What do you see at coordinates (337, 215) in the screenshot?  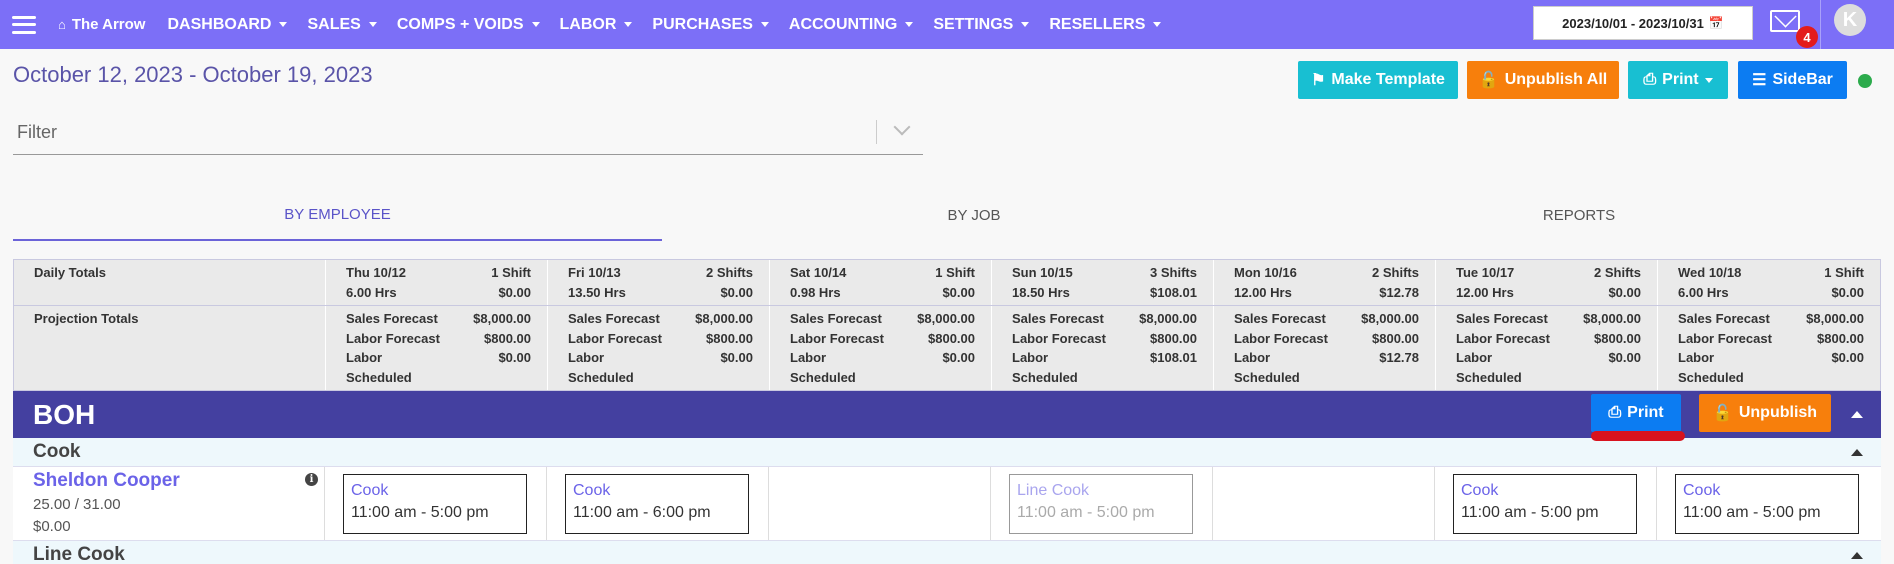 I see `tab-by-employee: BY EMPLOYEE` at bounding box center [337, 215].